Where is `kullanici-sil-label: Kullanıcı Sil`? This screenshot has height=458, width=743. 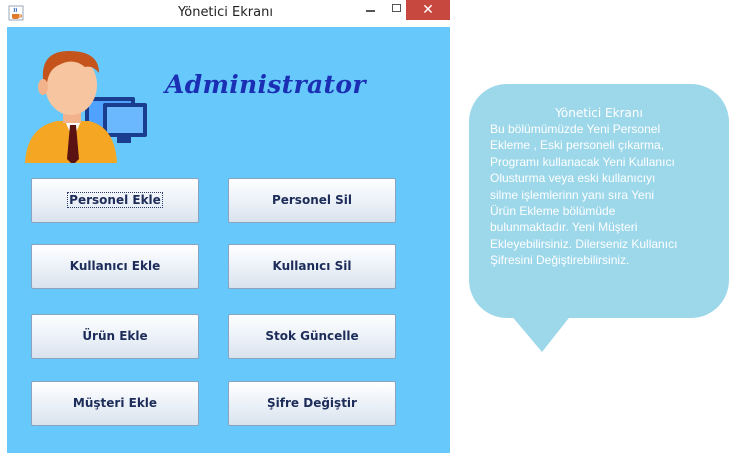
kullanici-sil-label: Kullanıcı Sil is located at coordinates (312, 266).